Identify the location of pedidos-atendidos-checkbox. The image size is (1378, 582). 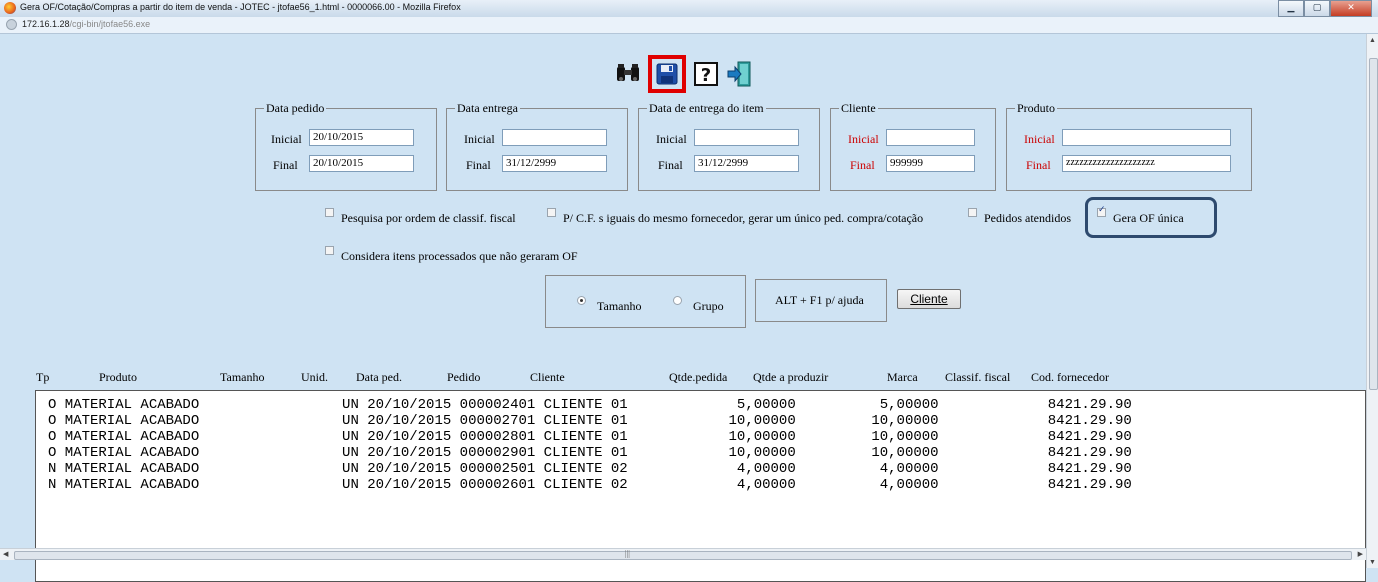
(972, 212).